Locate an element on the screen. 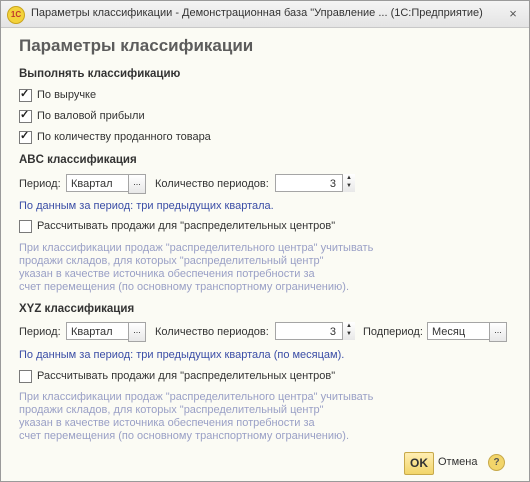  xyz-subperiod-label: Подпериод: is located at coordinates (393, 332).